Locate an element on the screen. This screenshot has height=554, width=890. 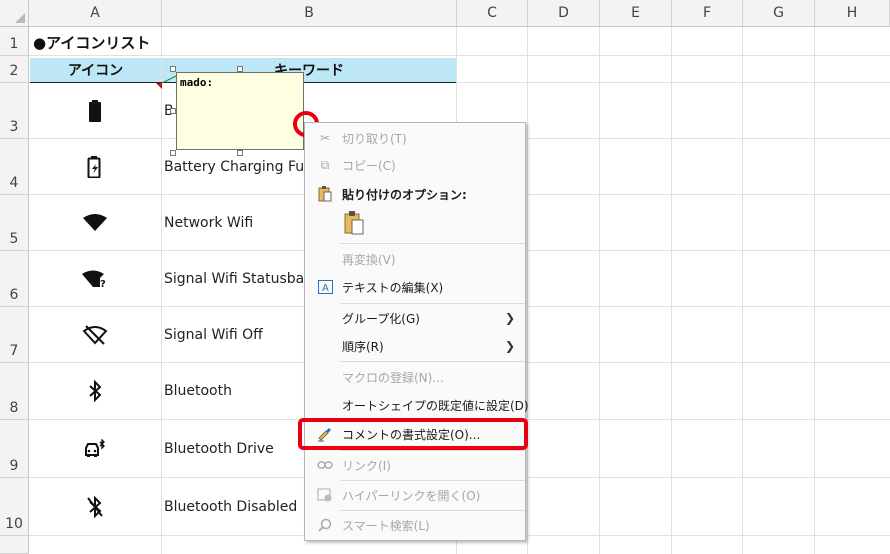
row-header-1: 1 is located at coordinates (14, 41).